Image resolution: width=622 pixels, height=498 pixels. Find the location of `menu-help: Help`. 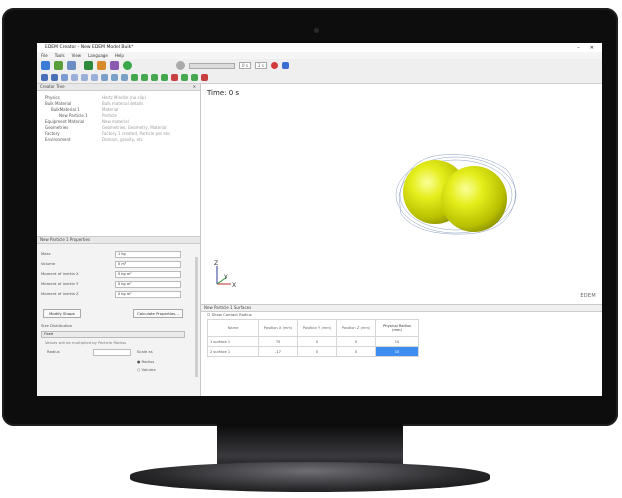

menu-help: Help is located at coordinates (119, 55).